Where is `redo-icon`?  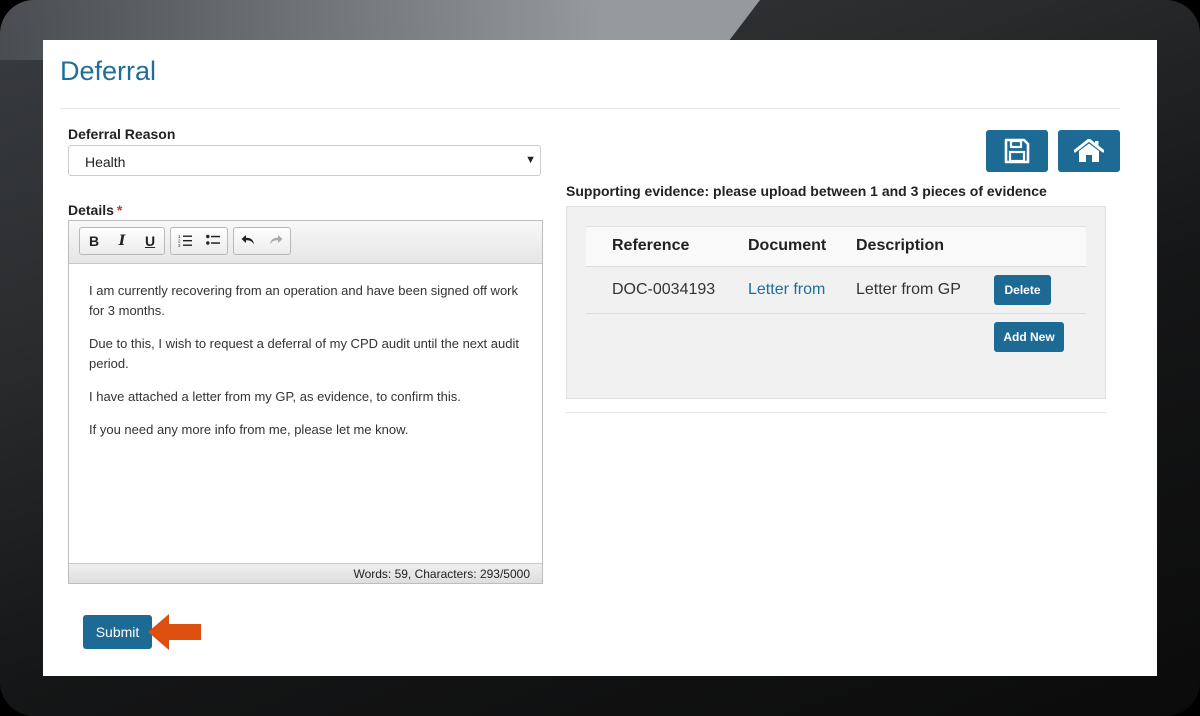
redo-icon is located at coordinates (276, 240).